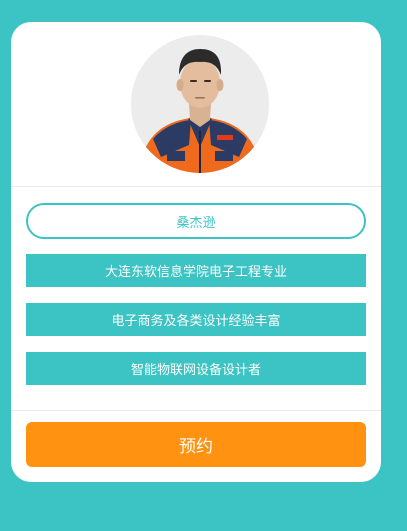 This screenshot has width=407, height=531. What do you see at coordinates (196, 319) in the screenshot?
I see `tag-experience: 电子商务及各类设计经验丰富` at bounding box center [196, 319].